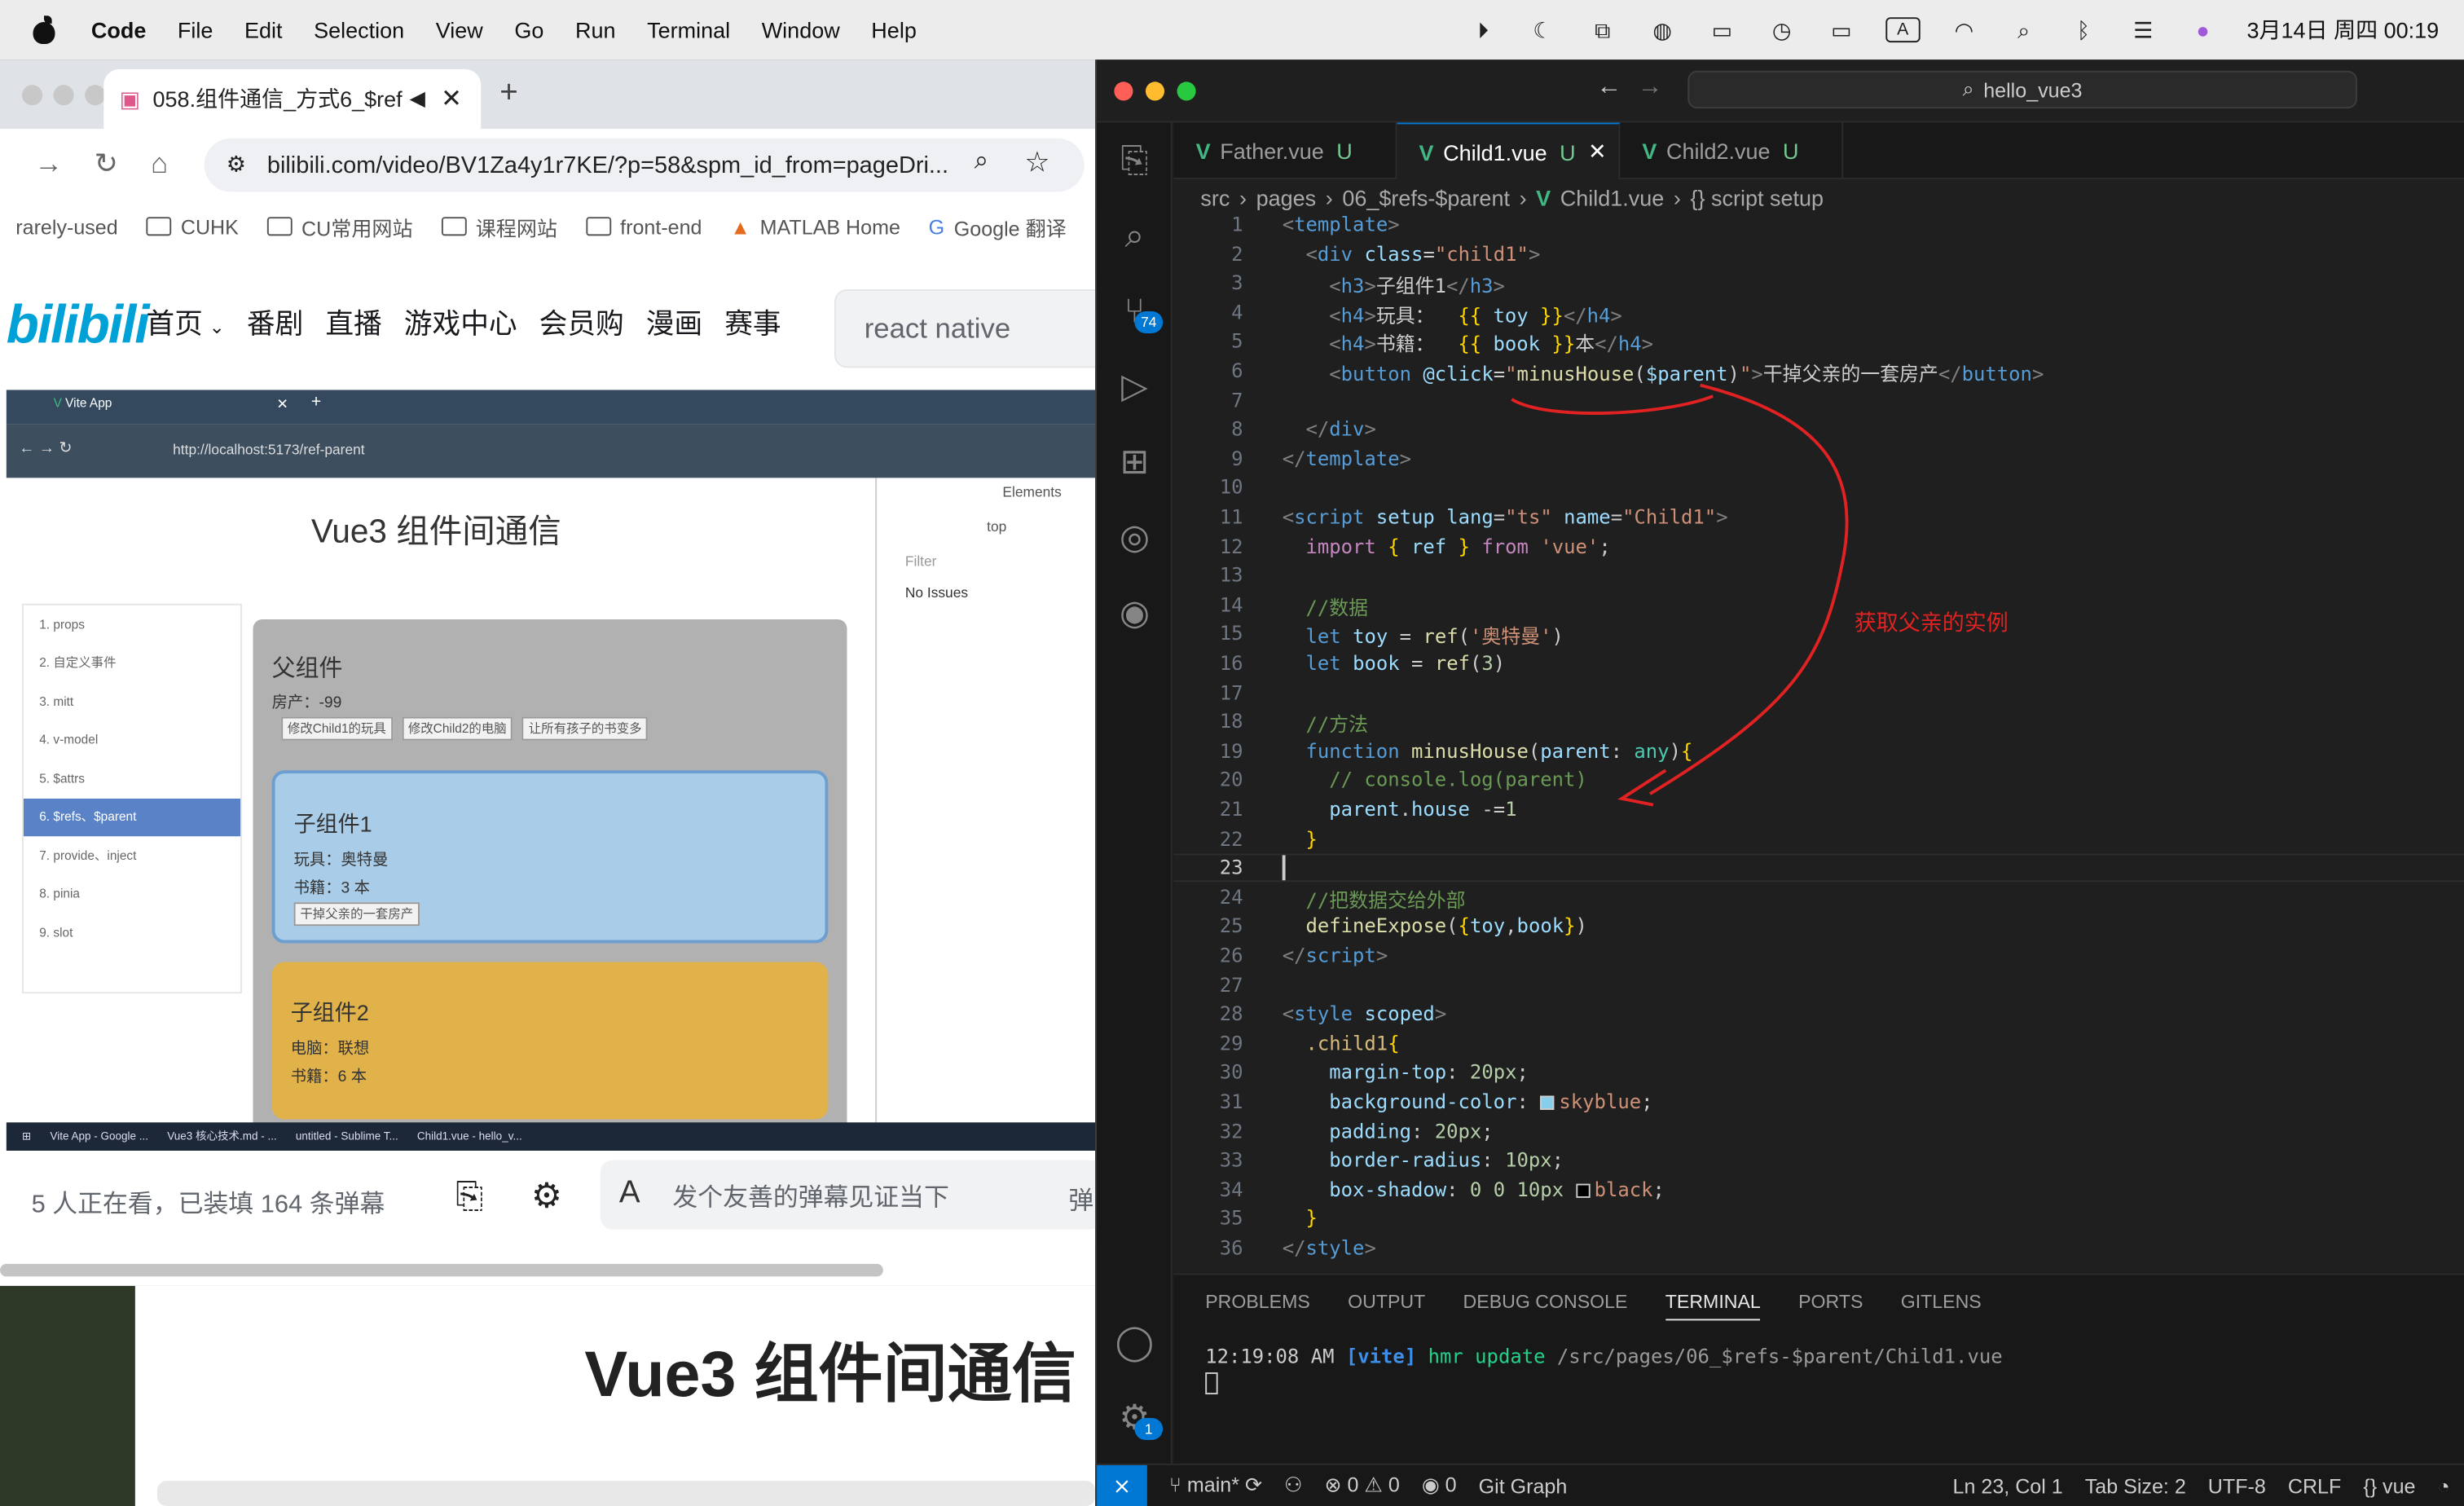 The image size is (2464, 1506). What do you see at coordinates (1426, 198) in the screenshot?
I see `breadcrumb-folder: 06_$refs-$parent` at bounding box center [1426, 198].